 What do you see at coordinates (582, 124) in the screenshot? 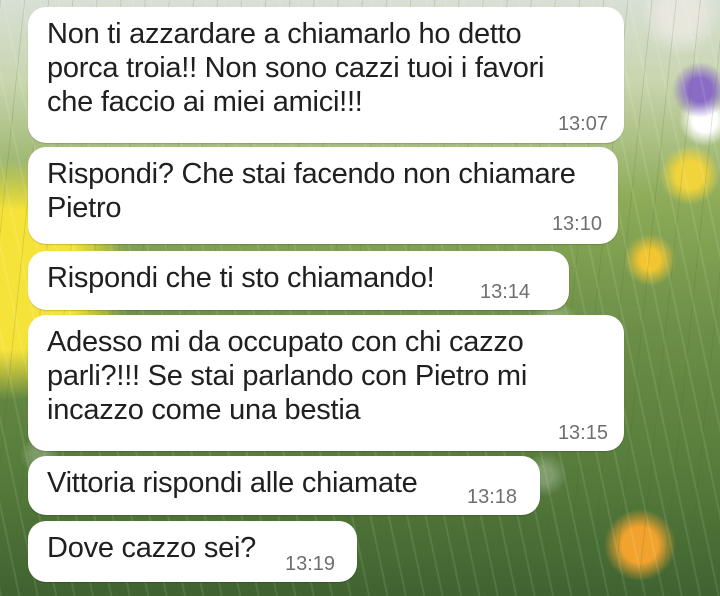
I see `message-time: 13:07` at bounding box center [582, 124].